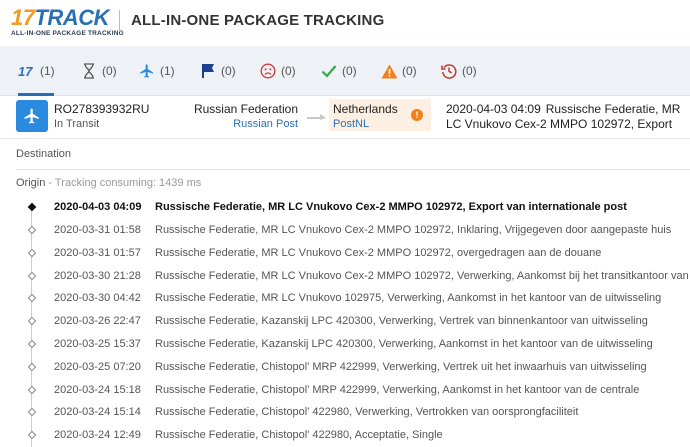  Describe the element at coordinates (329, 71) in the screenshot. I see `check-icon` at that location.